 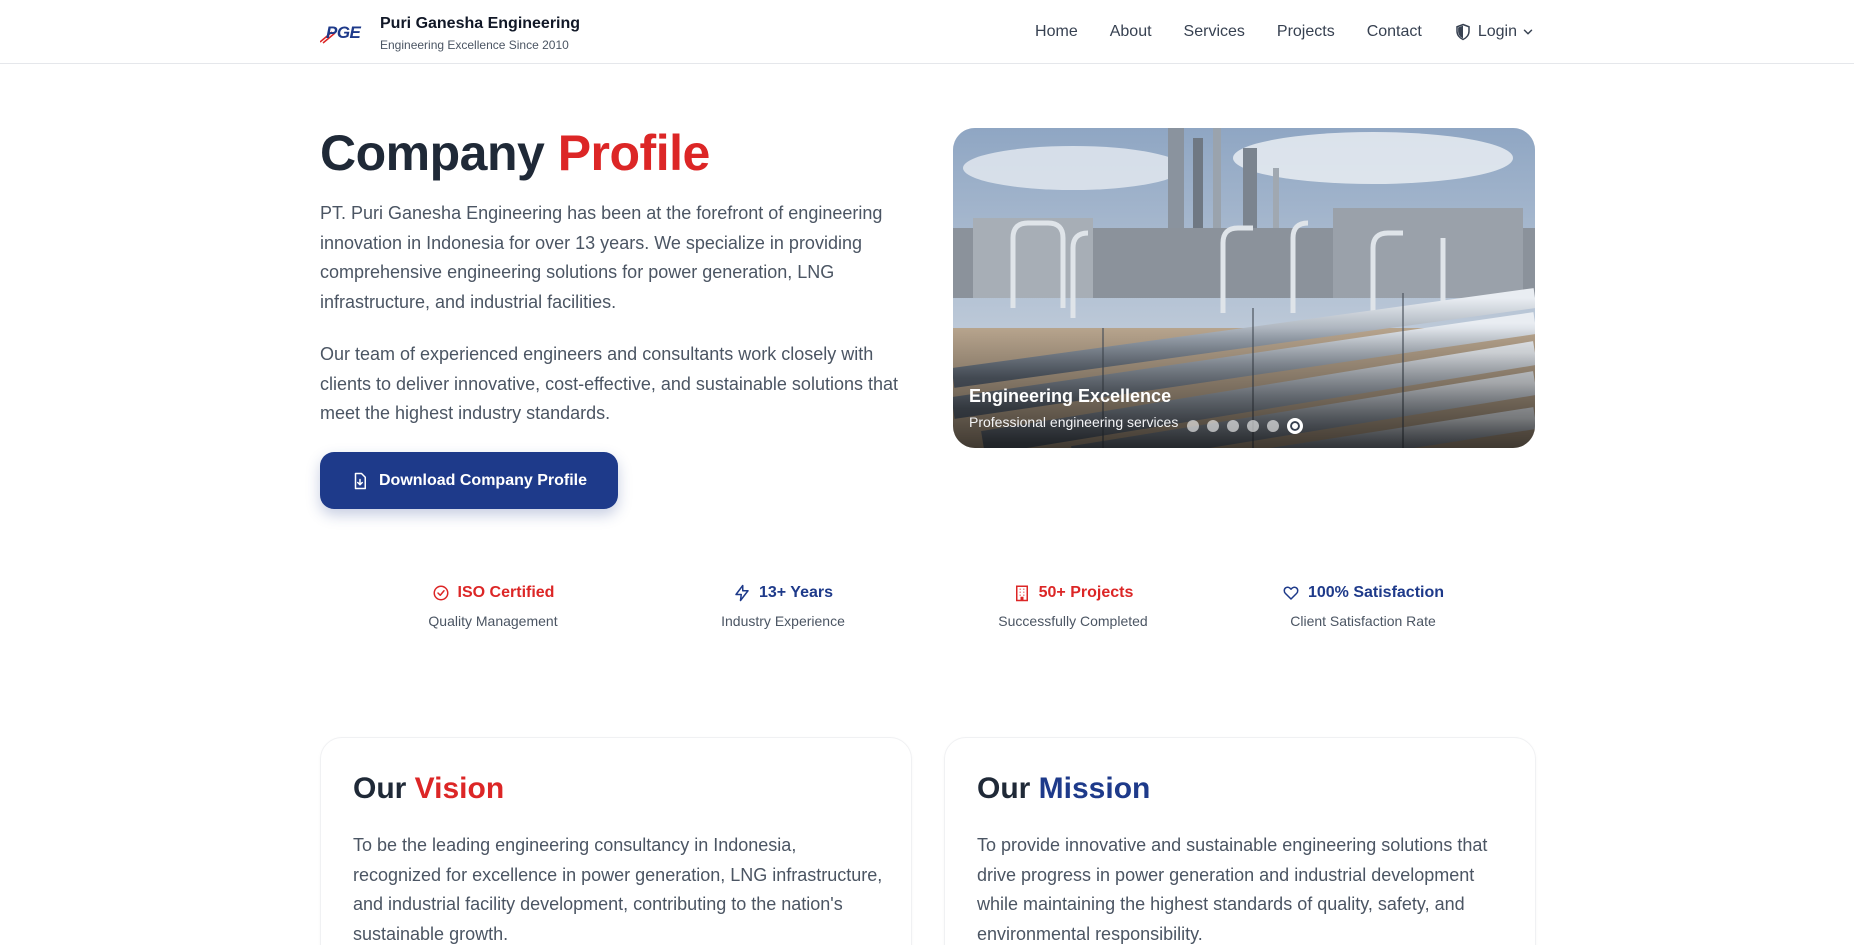 I want to click on slide-subtitle: Professional engineering services, so click(x=1074, y=422).